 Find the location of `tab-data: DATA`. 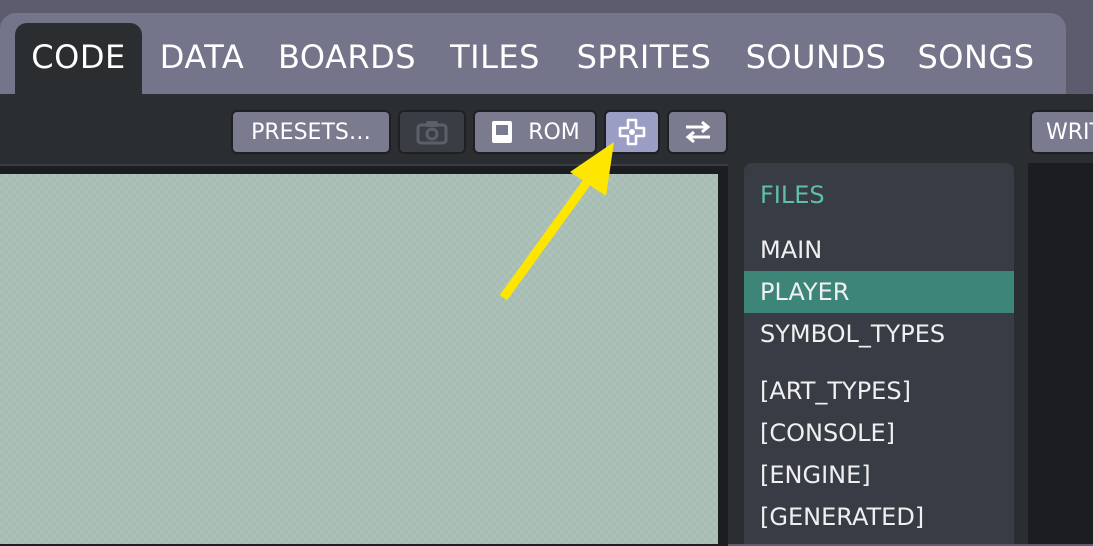

tab-data: DATA is located at coordinates (202, 58).